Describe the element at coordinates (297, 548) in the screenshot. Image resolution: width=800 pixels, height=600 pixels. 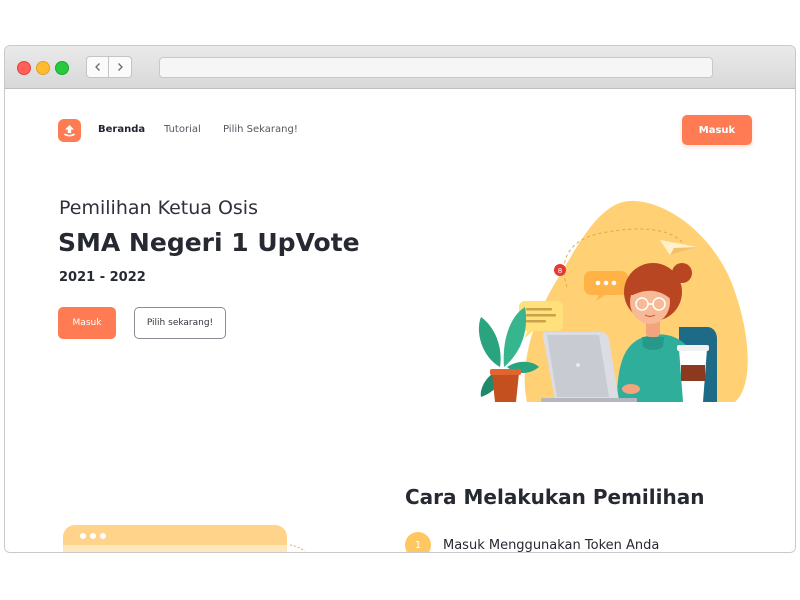
I see `dashed-line-decoration` at that location.